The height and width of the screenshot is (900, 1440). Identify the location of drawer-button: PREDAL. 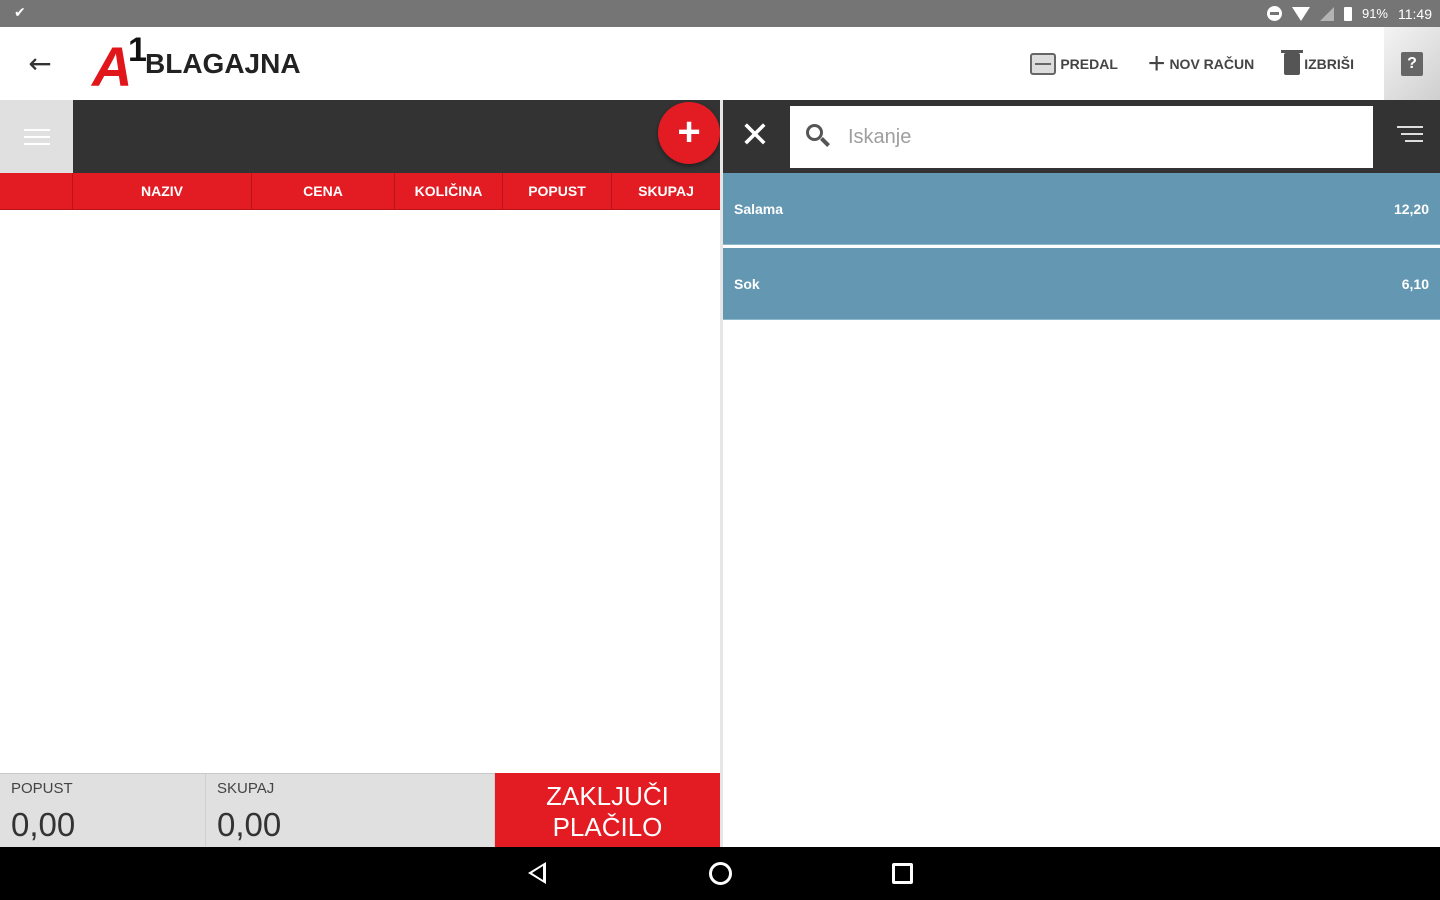
(1074, 63).